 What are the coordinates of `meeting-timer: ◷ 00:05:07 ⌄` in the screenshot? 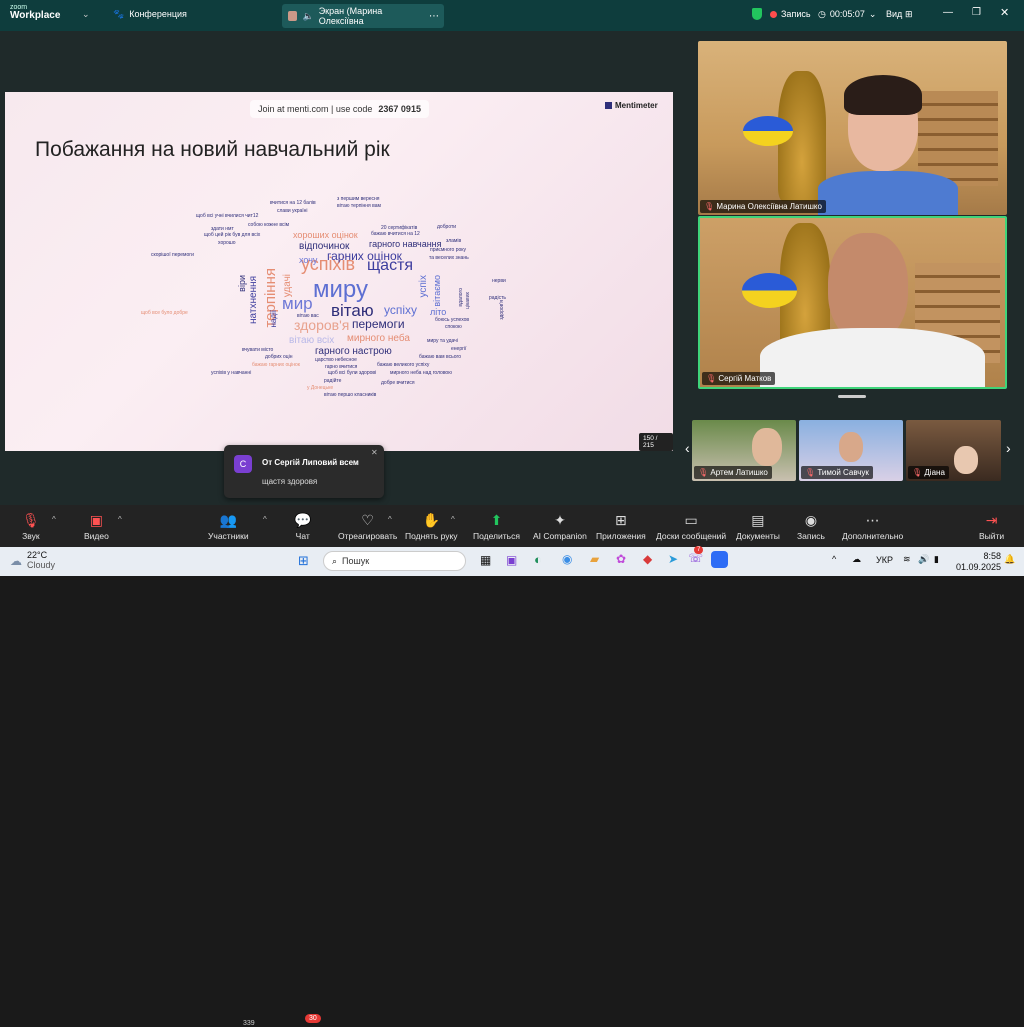 It's located at (847, 14).